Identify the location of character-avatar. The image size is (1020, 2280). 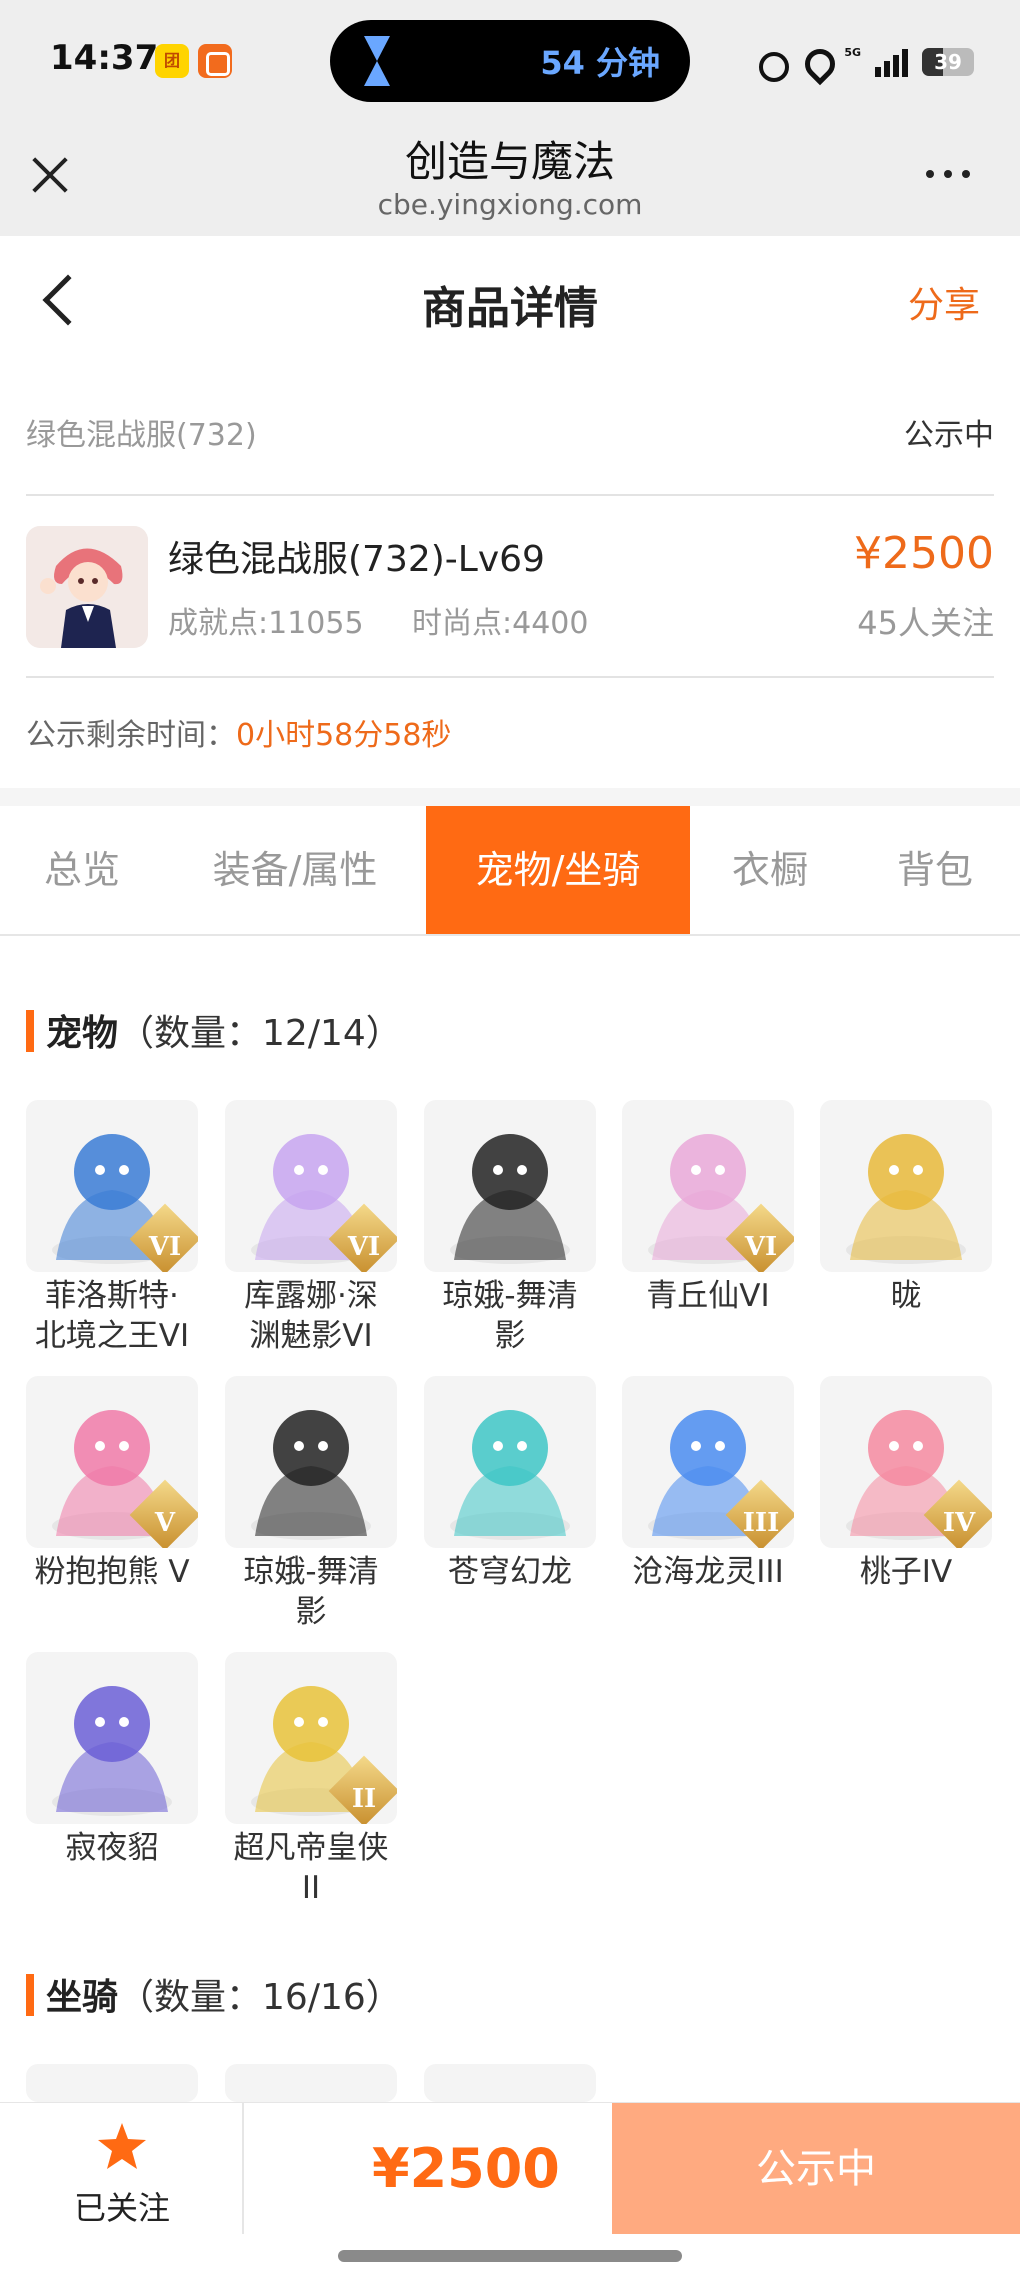
(87, 587).